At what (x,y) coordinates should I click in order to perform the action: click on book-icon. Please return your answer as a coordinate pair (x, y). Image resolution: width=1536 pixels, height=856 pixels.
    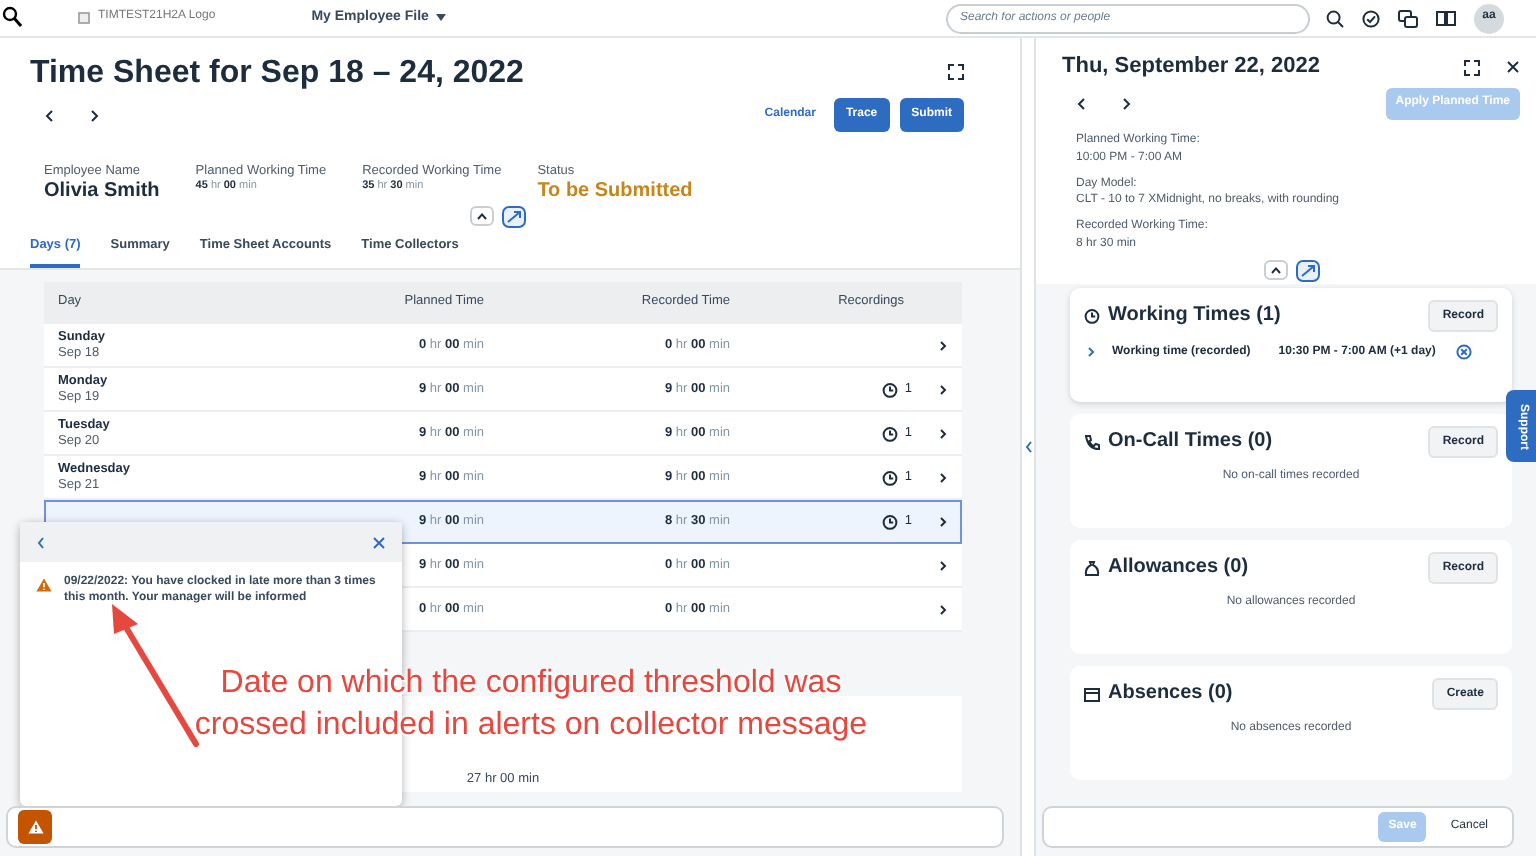
    Looking at the image, I should click on (1446, 18).